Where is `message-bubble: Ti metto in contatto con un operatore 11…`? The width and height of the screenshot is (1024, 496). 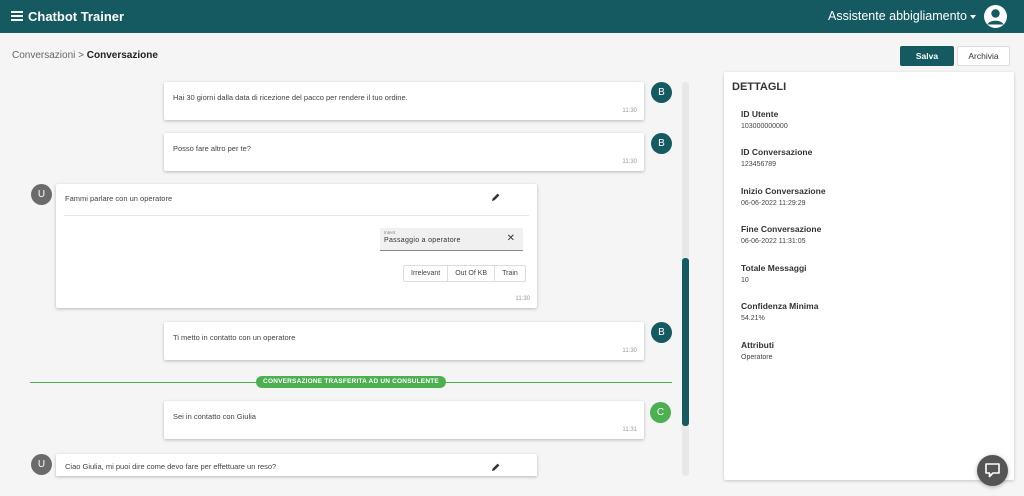 message-bubble: Ti metto in contatto con un operatore 11… is located at coordinates (404, 341).